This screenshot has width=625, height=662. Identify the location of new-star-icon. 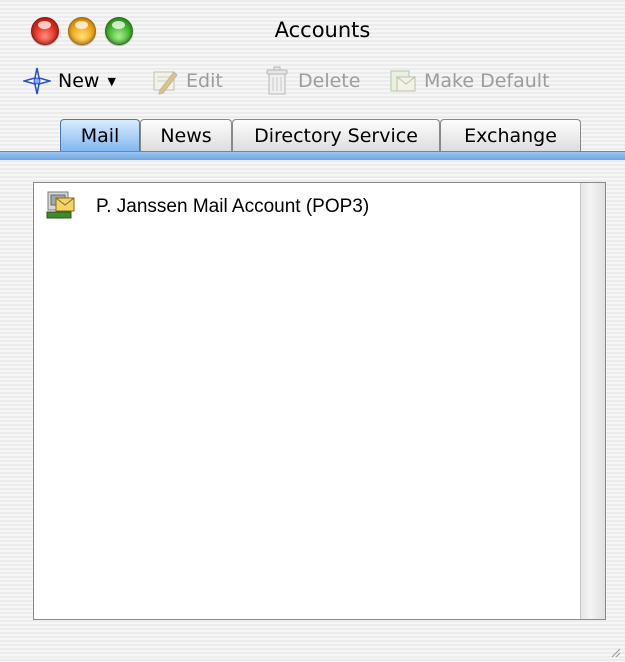
(37, 81).